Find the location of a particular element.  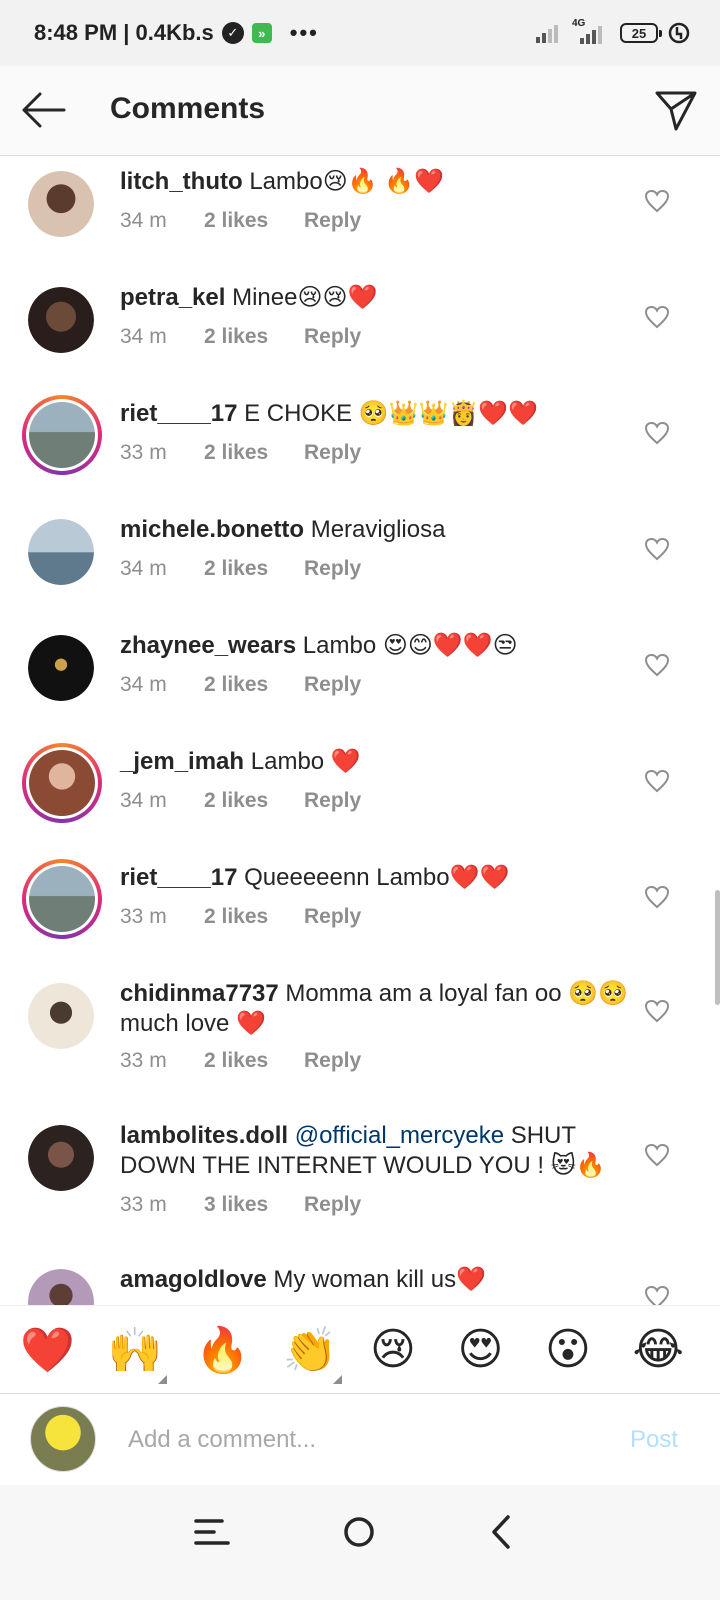

comment-username: litch_thuto is located at coordinates (181, 181).